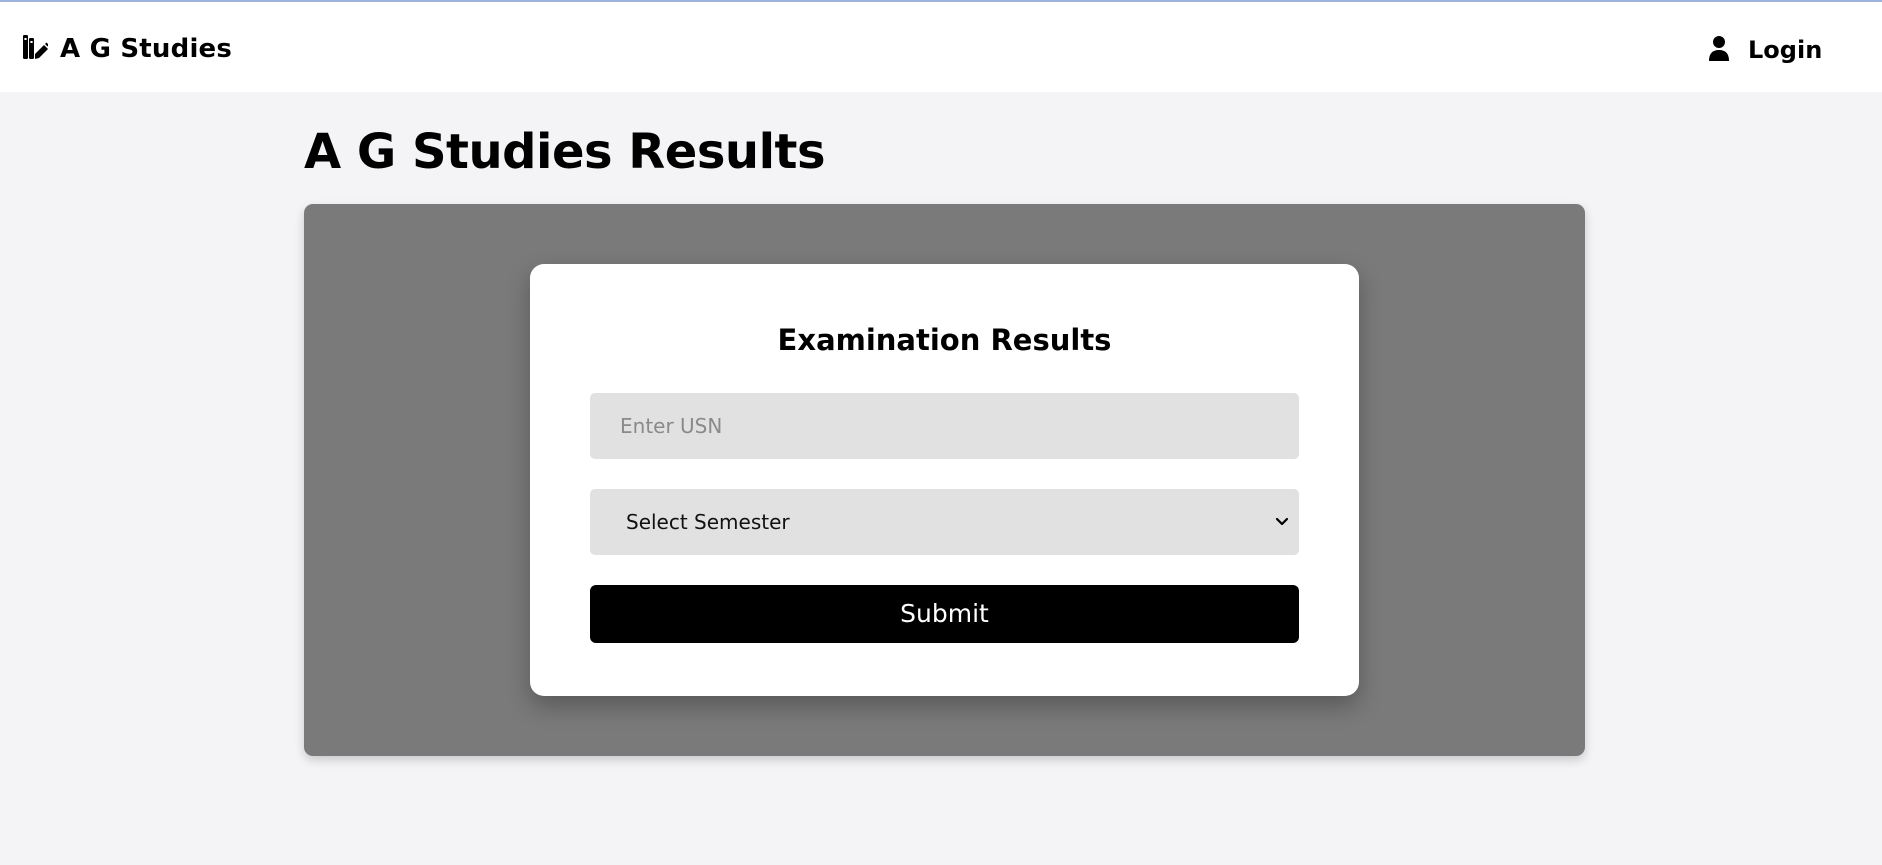 Image resolution: width=1882 pixels, height=865 pixels. Describe the element at coordinates (944, 522) in the screenshot. I see `semester-select: Select Semester` at that location.